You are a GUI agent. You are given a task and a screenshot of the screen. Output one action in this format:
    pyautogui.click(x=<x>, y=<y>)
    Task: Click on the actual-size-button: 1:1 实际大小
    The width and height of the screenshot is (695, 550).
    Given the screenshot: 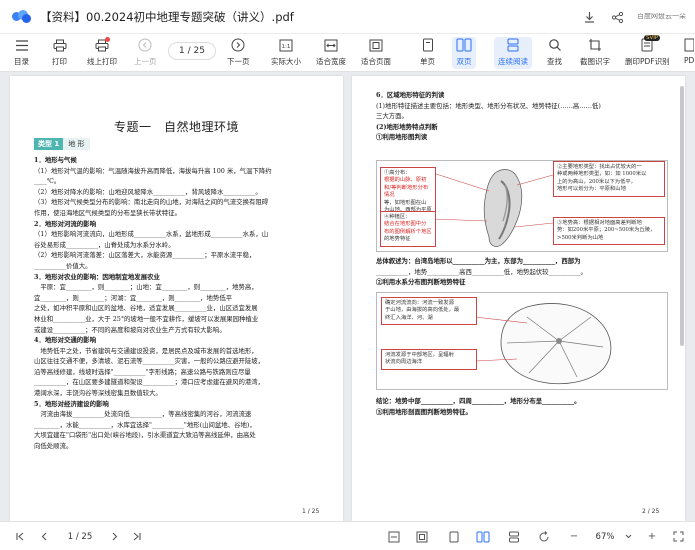 What is the action you would take?
    pyautogui.click(x=286, y=53)
    